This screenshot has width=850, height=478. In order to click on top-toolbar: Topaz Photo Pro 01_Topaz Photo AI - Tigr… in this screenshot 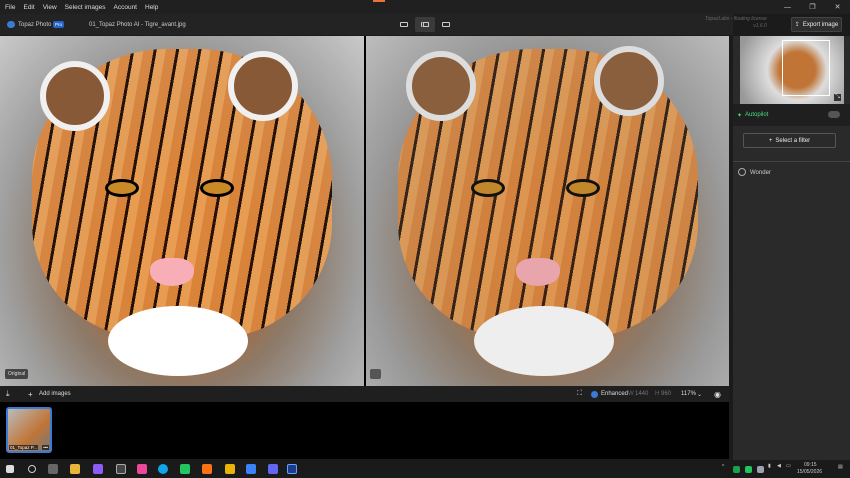, I will do `click(366, 24)`.